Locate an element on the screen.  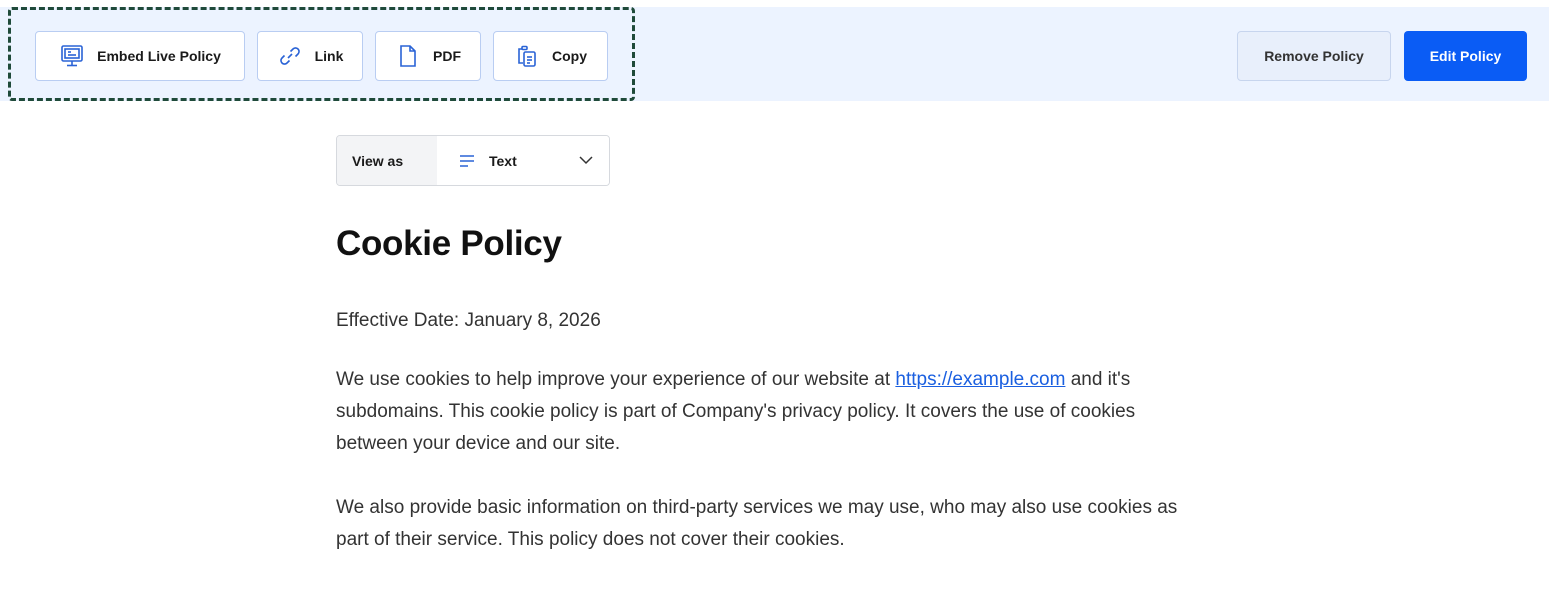
view-as-label: View as is located at coordinates (387, 160).